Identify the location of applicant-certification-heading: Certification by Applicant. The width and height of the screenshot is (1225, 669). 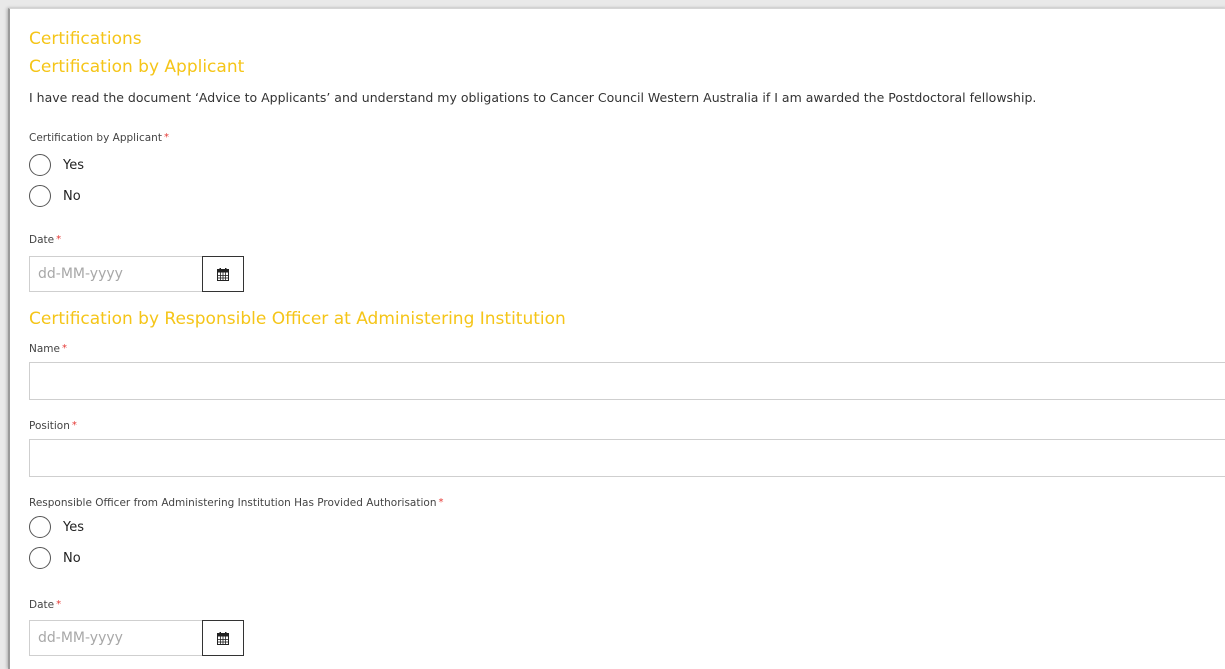
(137, 67).